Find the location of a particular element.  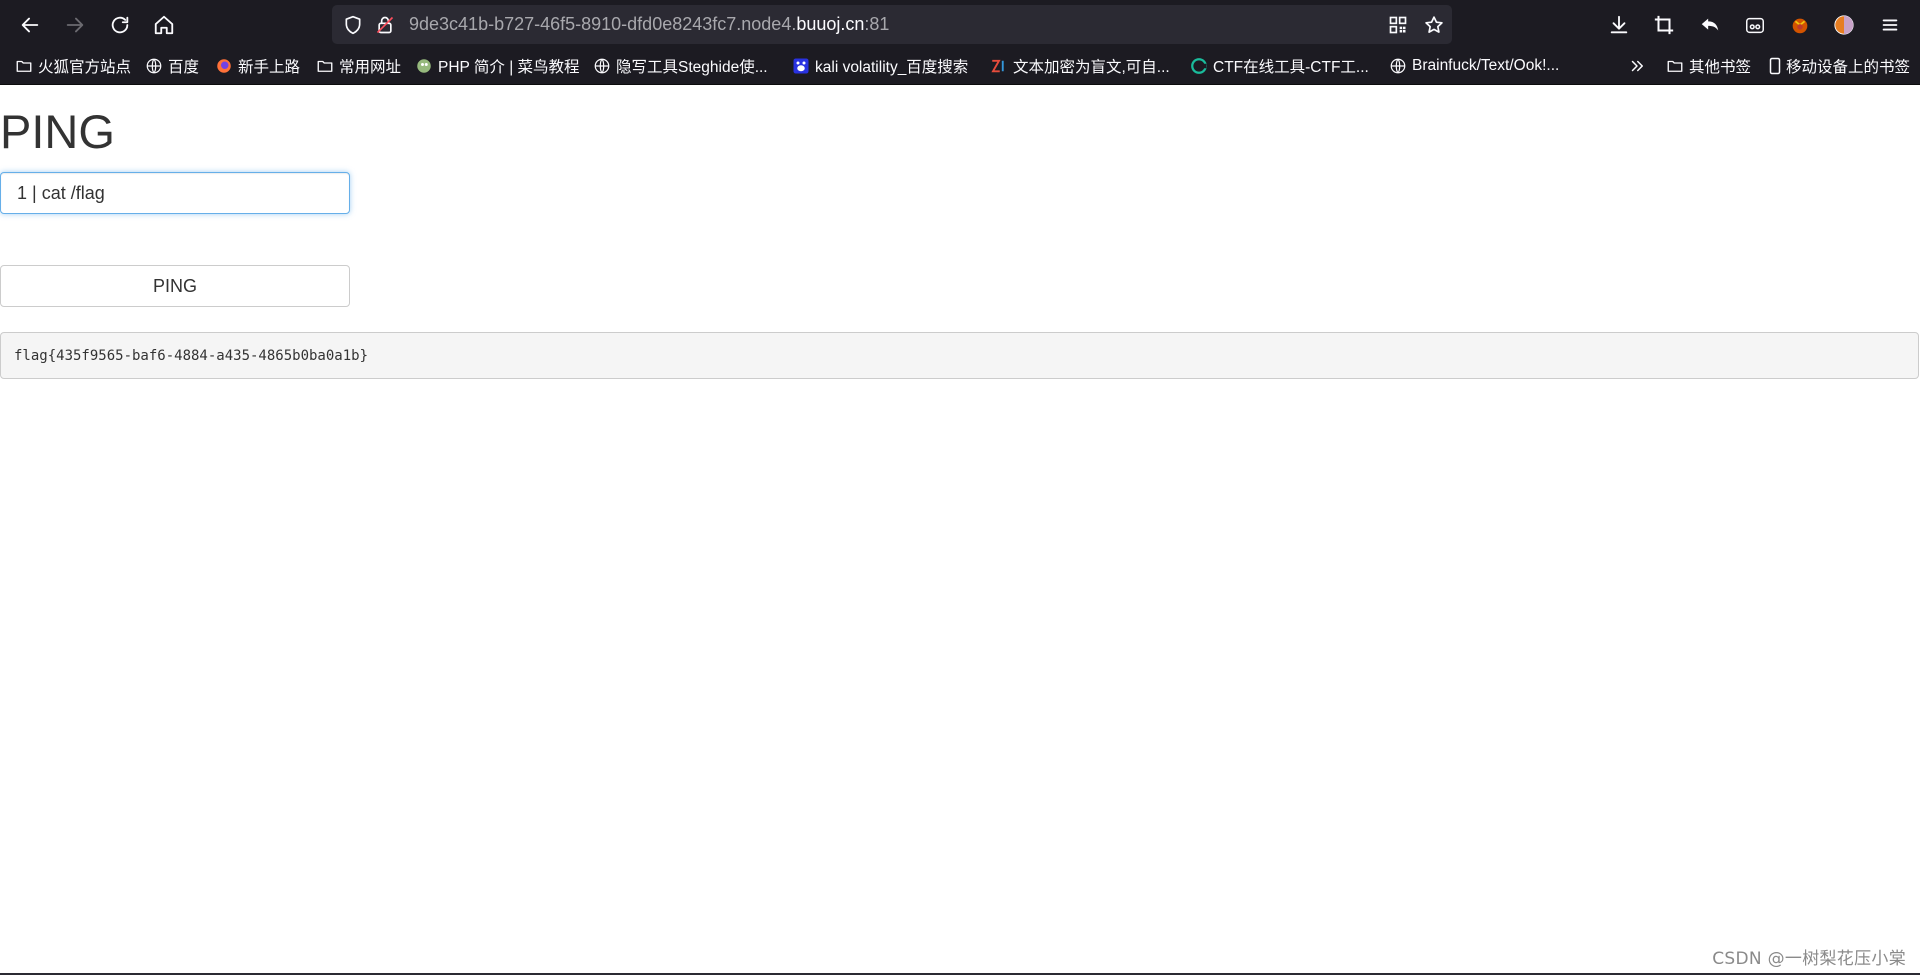

bookmark-label: 其他书签 is located at coordinates (1720, 67).